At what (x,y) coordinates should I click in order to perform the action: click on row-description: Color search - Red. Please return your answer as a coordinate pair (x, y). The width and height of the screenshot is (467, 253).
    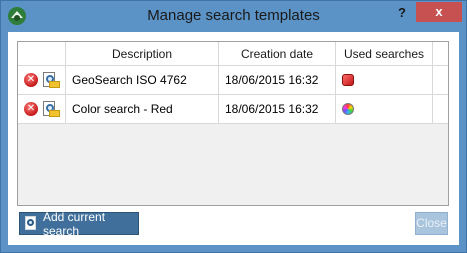
    Looking at the image, I should click on (142, 109).